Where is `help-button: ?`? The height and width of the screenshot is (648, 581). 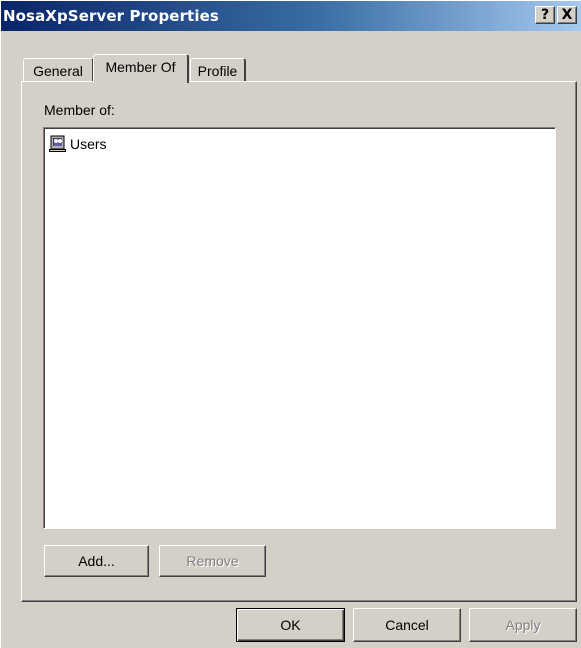 help-button: ? is located at coordinates (545, 15).